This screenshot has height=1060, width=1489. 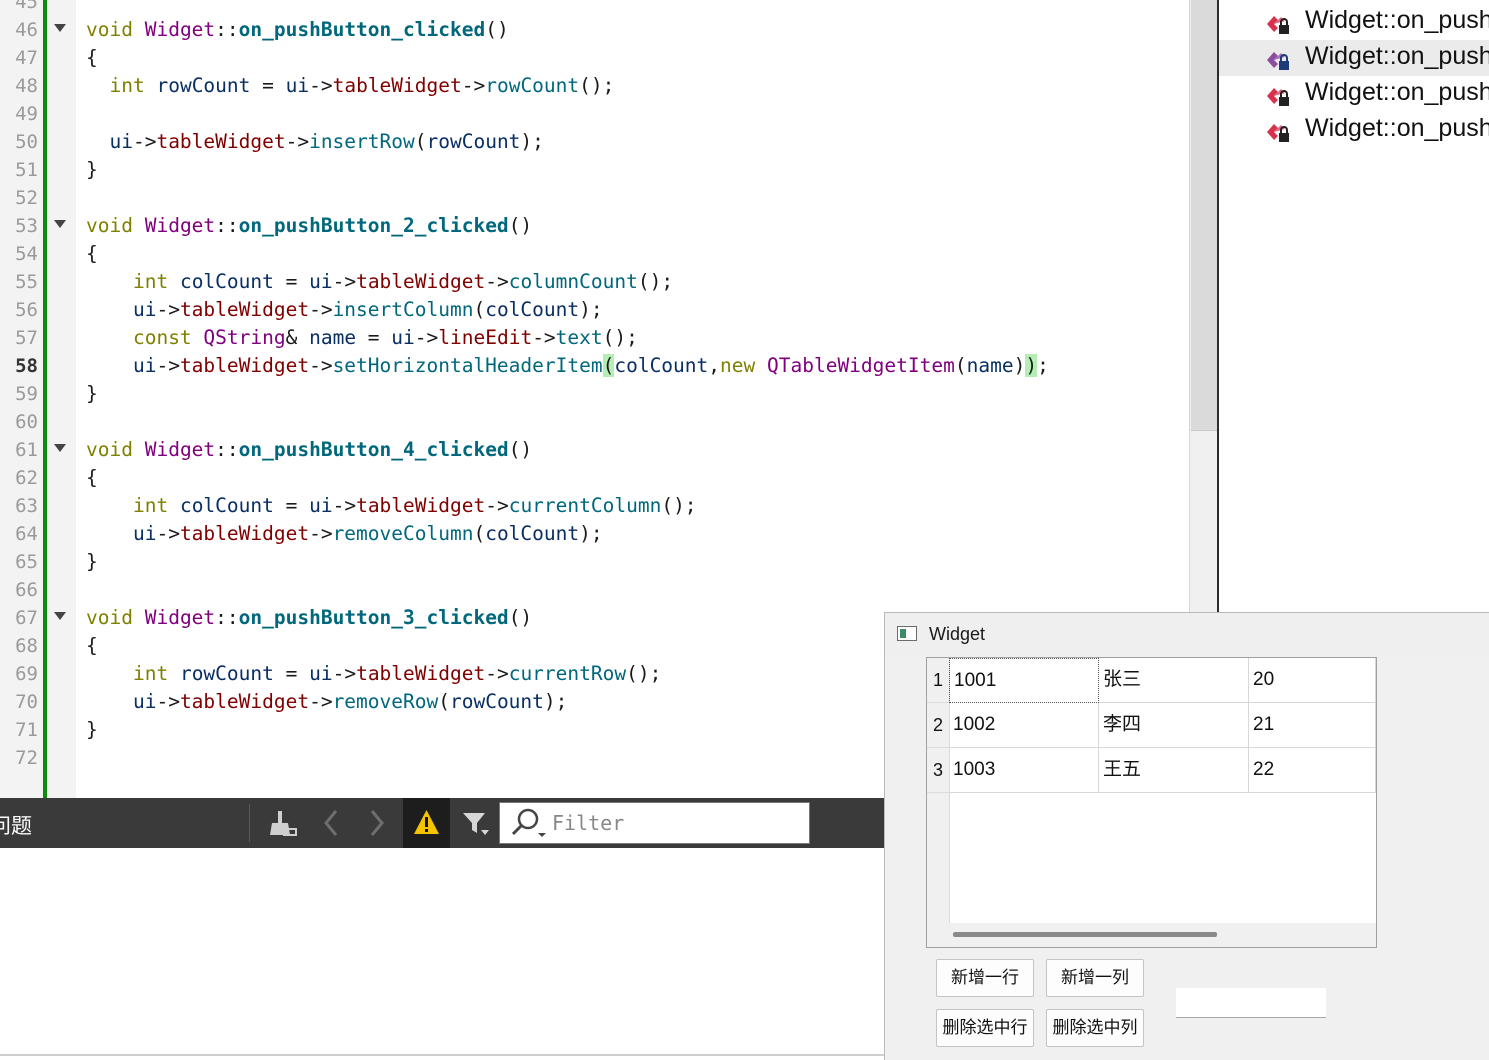 What do you see at coordinates (677, 823) in the screenshot?
I see `filter-input` at bounding box center [677, 823].